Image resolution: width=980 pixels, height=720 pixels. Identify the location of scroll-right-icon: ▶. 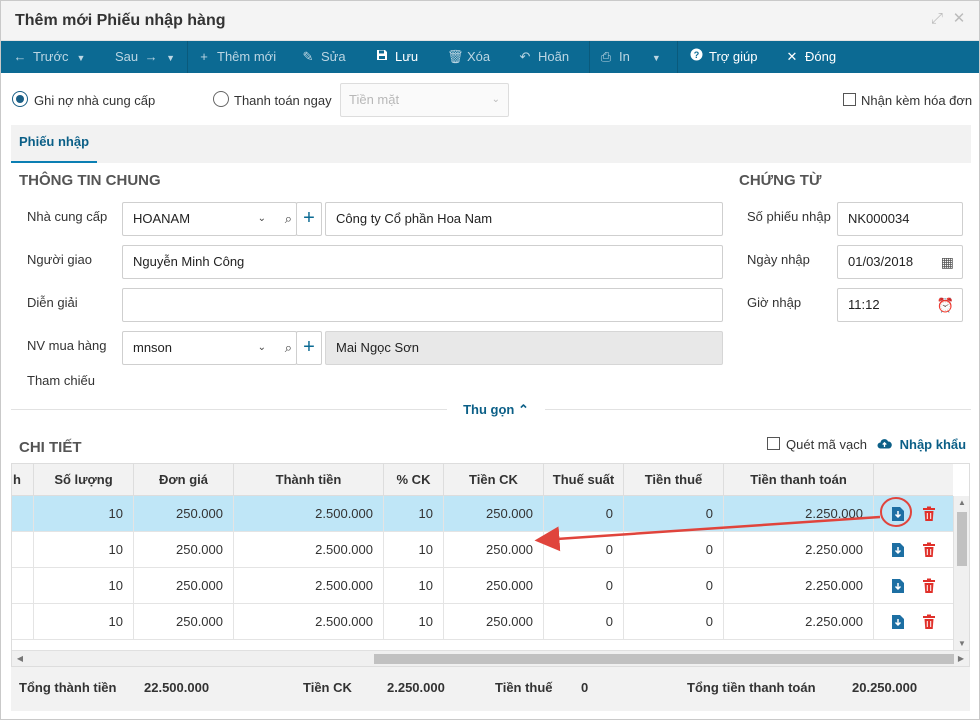
(961, 659).